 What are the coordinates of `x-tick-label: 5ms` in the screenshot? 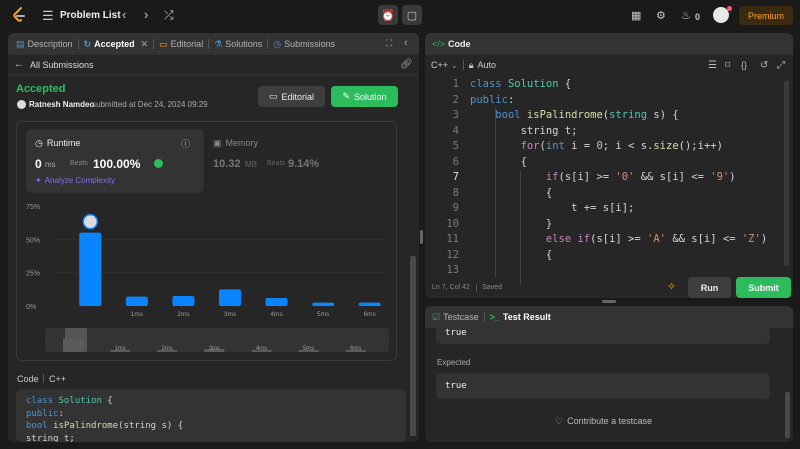 It's located at (323, 314).